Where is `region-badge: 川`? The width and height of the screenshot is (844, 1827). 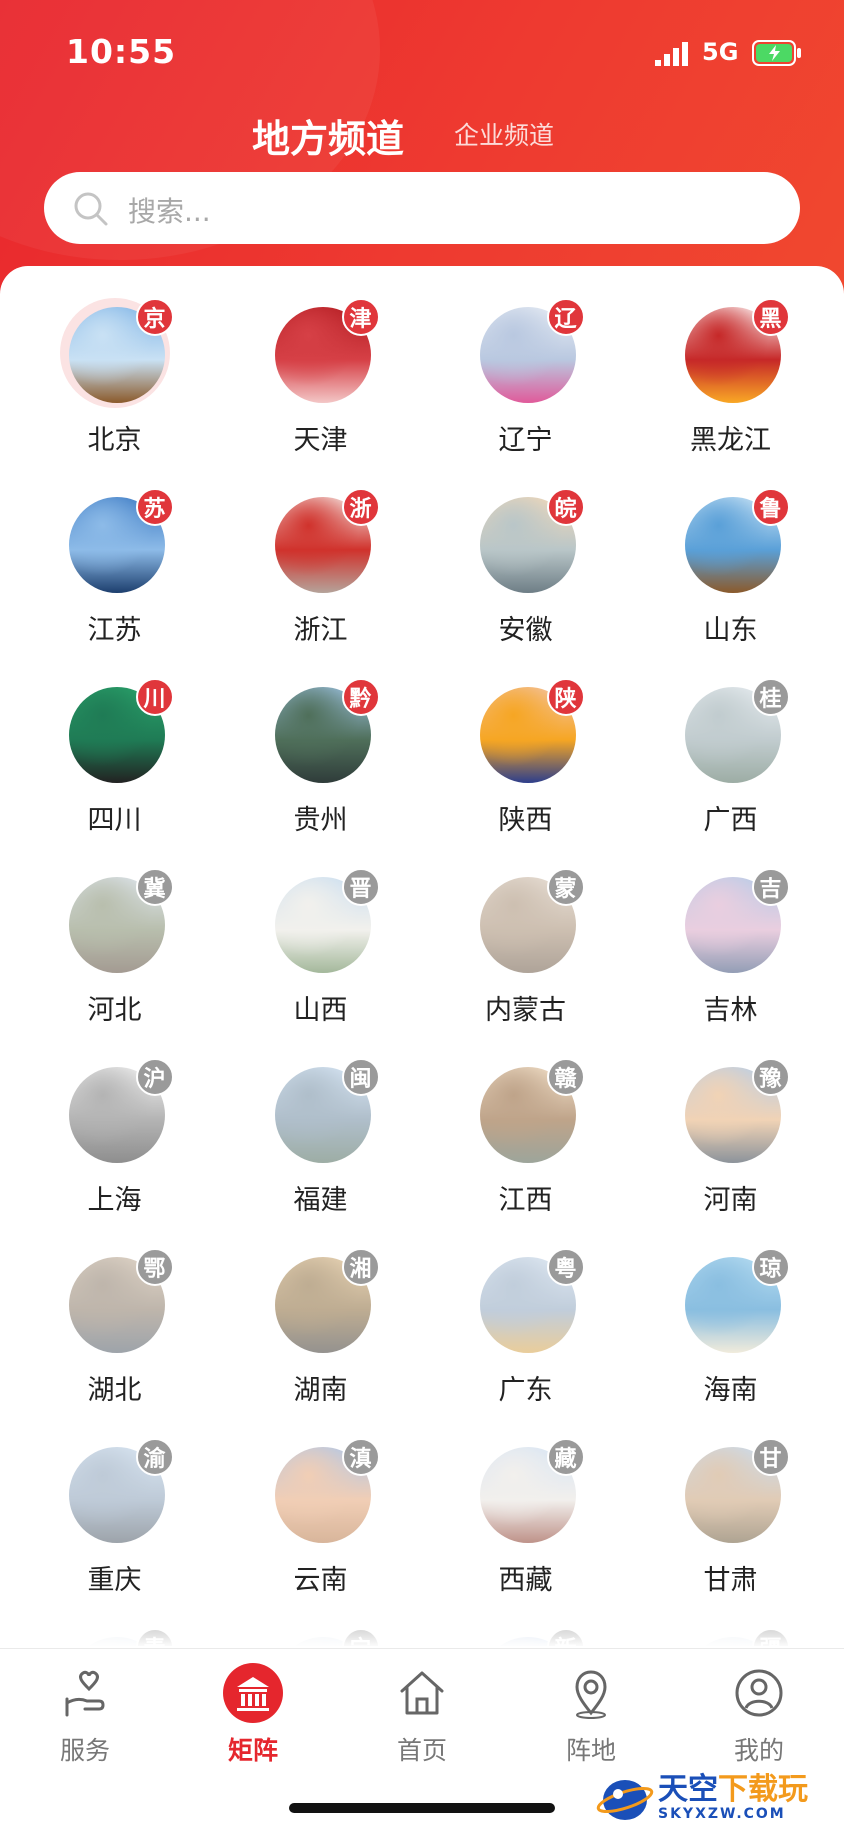
region-badge: 川 is located at coordinates (154, 697).